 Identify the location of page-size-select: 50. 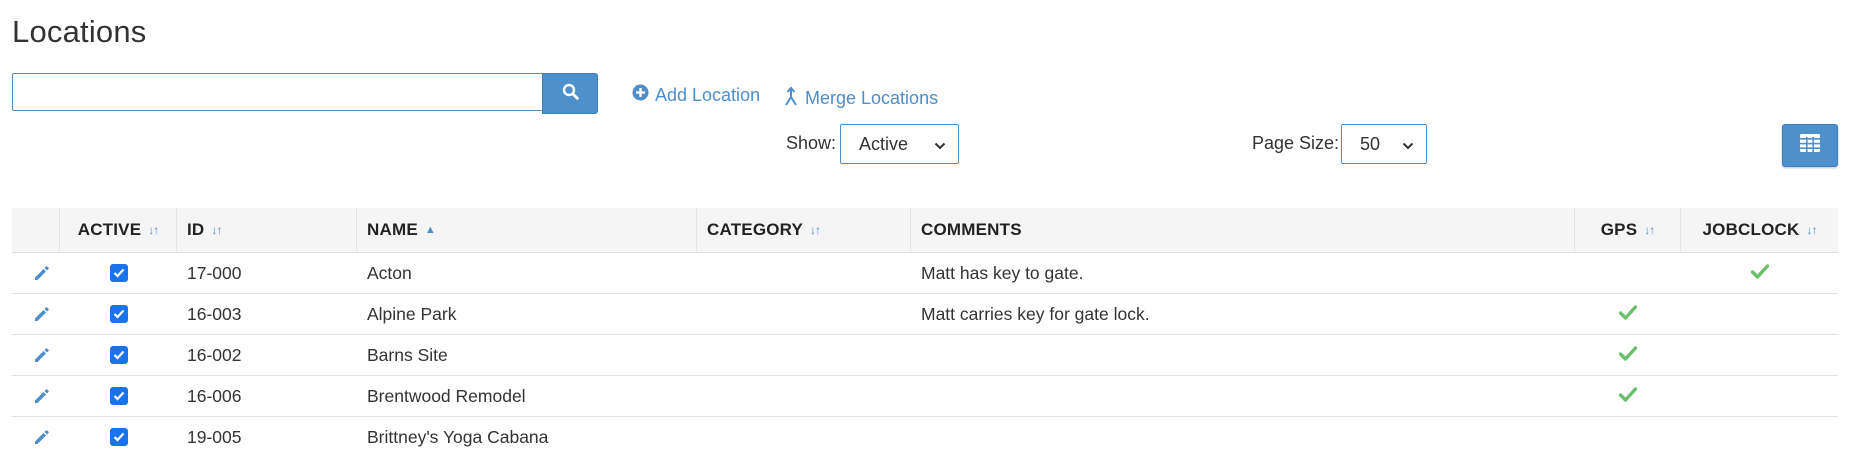
(1384, 144).